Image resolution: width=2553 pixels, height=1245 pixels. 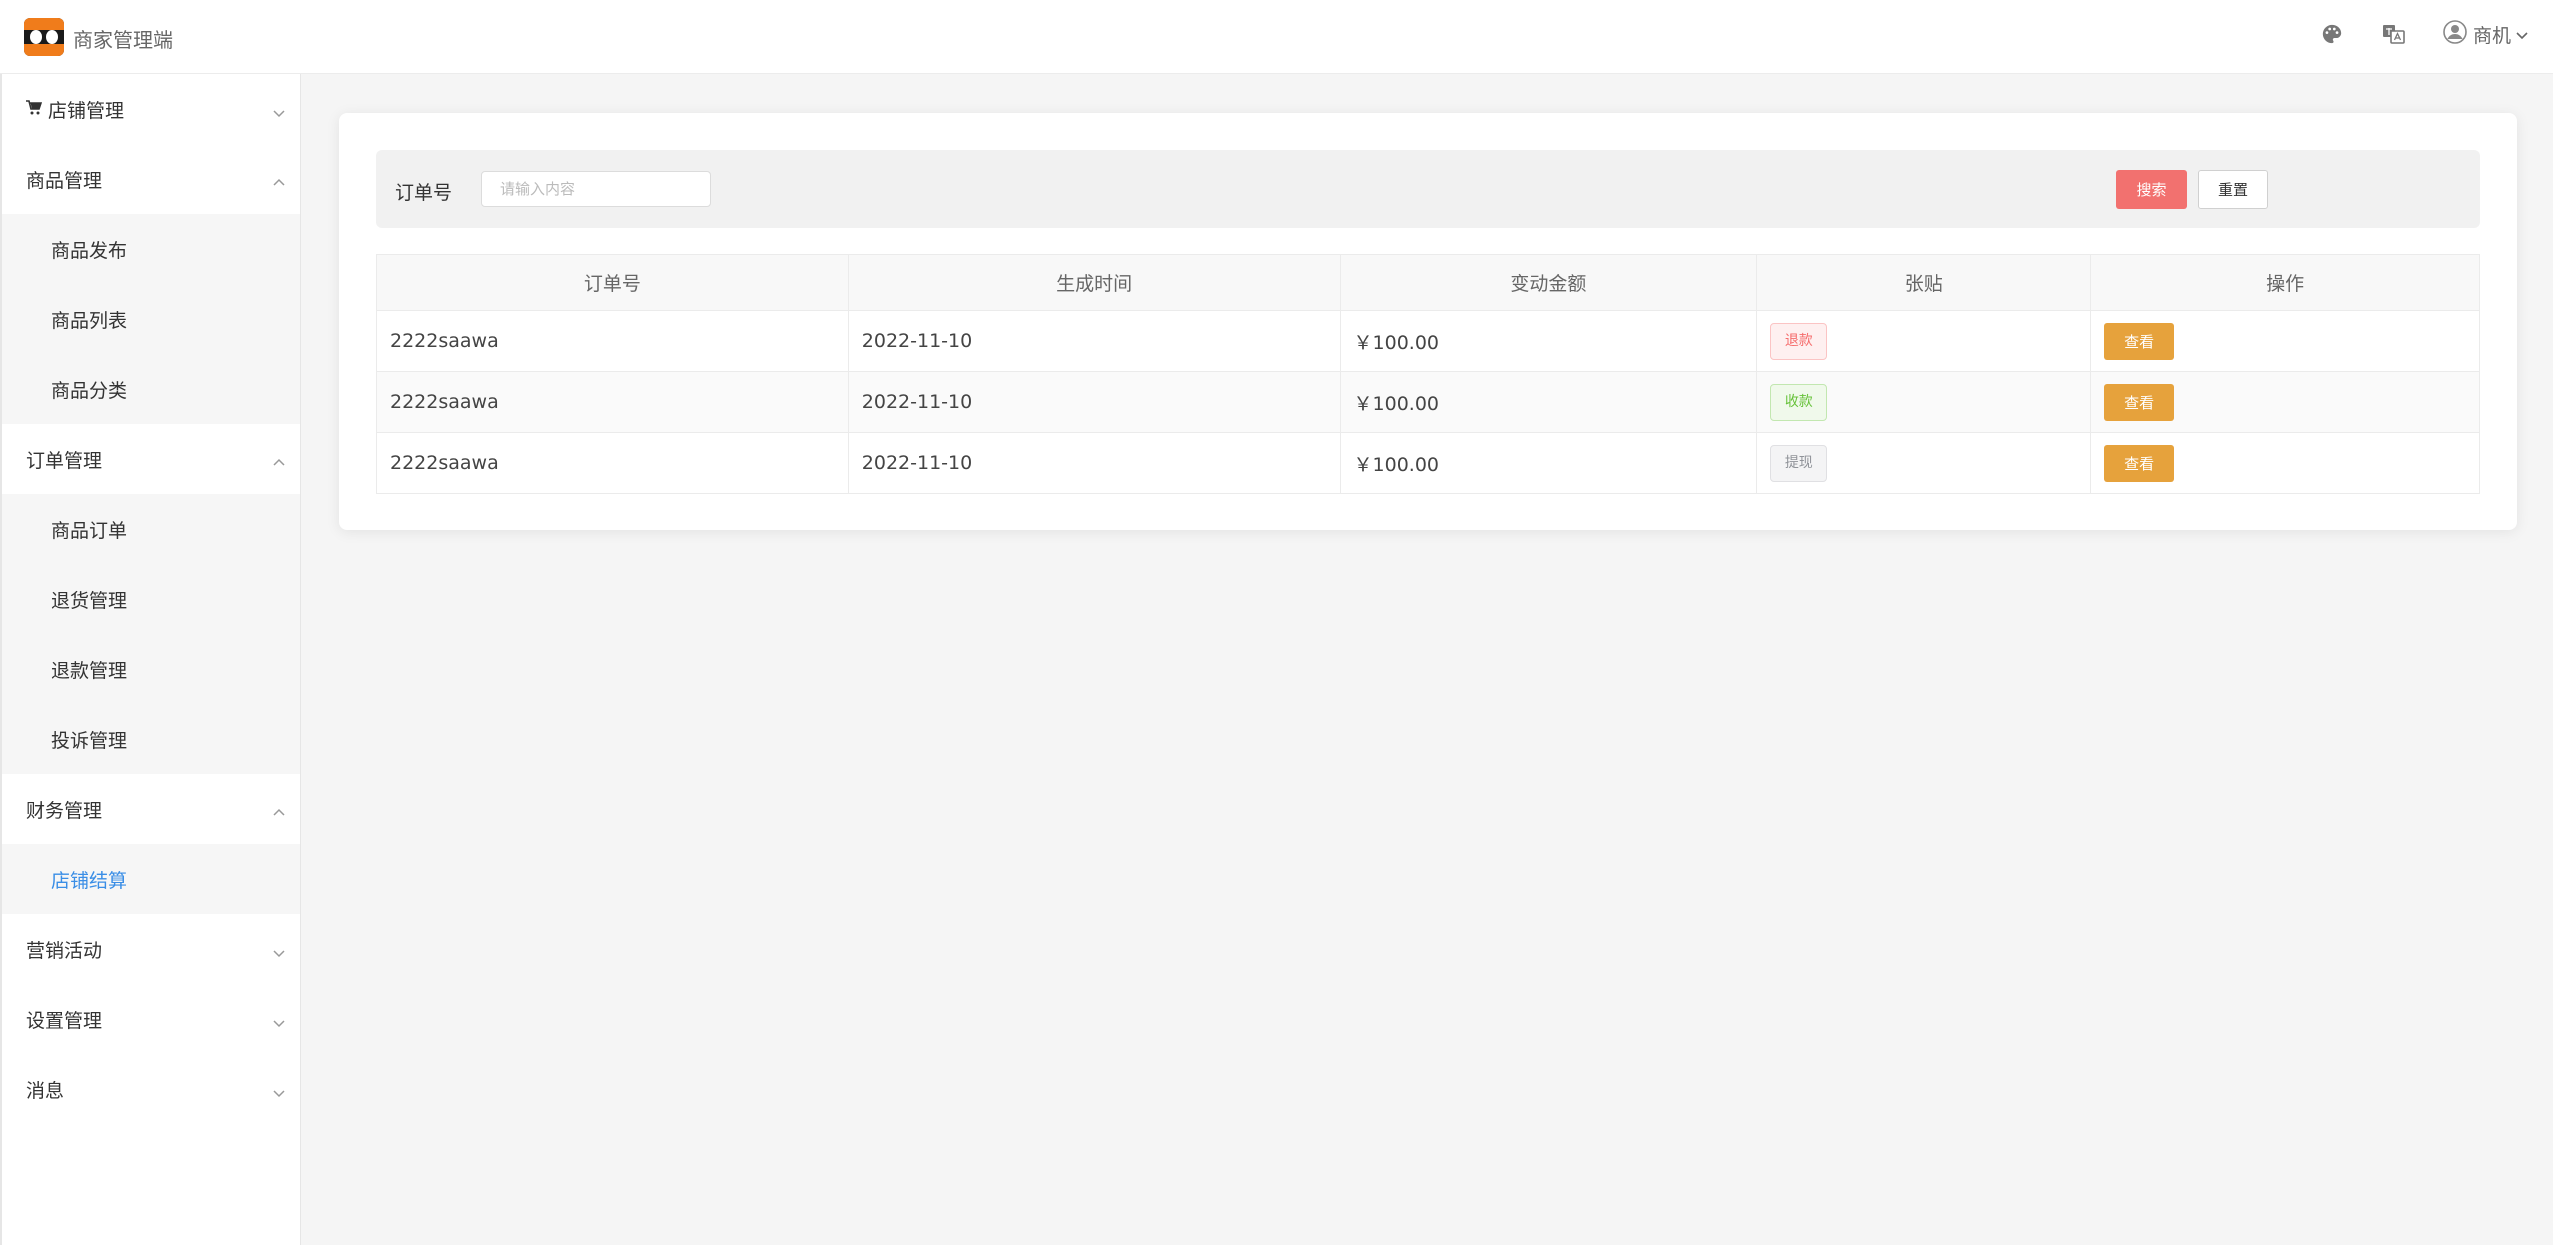 What do you see at coordinates (64, 950) in the screenshot?
I see `menu-group-label: 营销活动` at bounding box center [64, 950].